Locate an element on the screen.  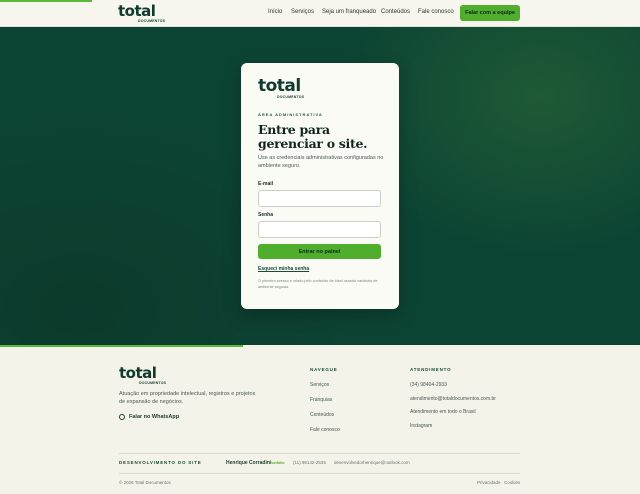
dev-title: DESENVOLVIMENTO DO SITE is located at coordinates (160, 462).